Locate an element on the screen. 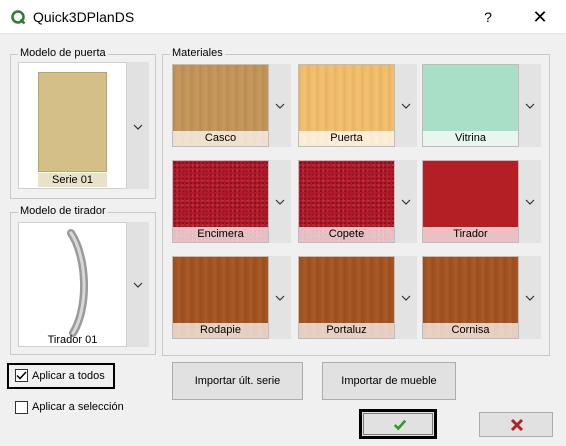  material-tile-label: Portaluz is located at coordinates (346, 330).